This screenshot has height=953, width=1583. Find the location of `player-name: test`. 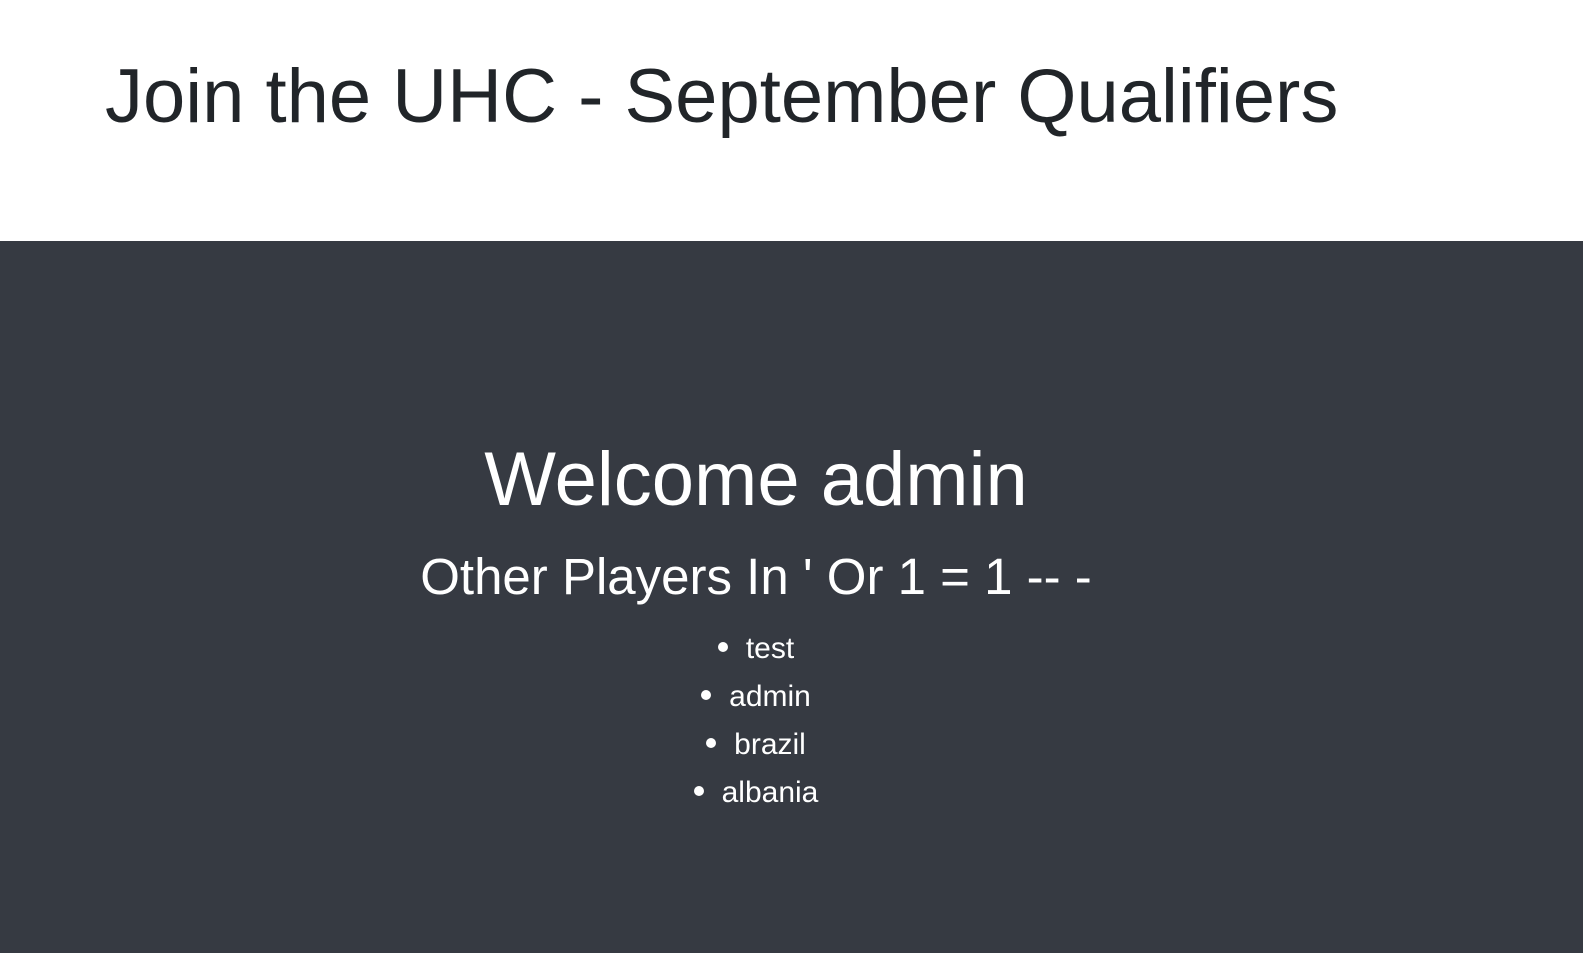

player-name: test is located at coordinates (770, 648).